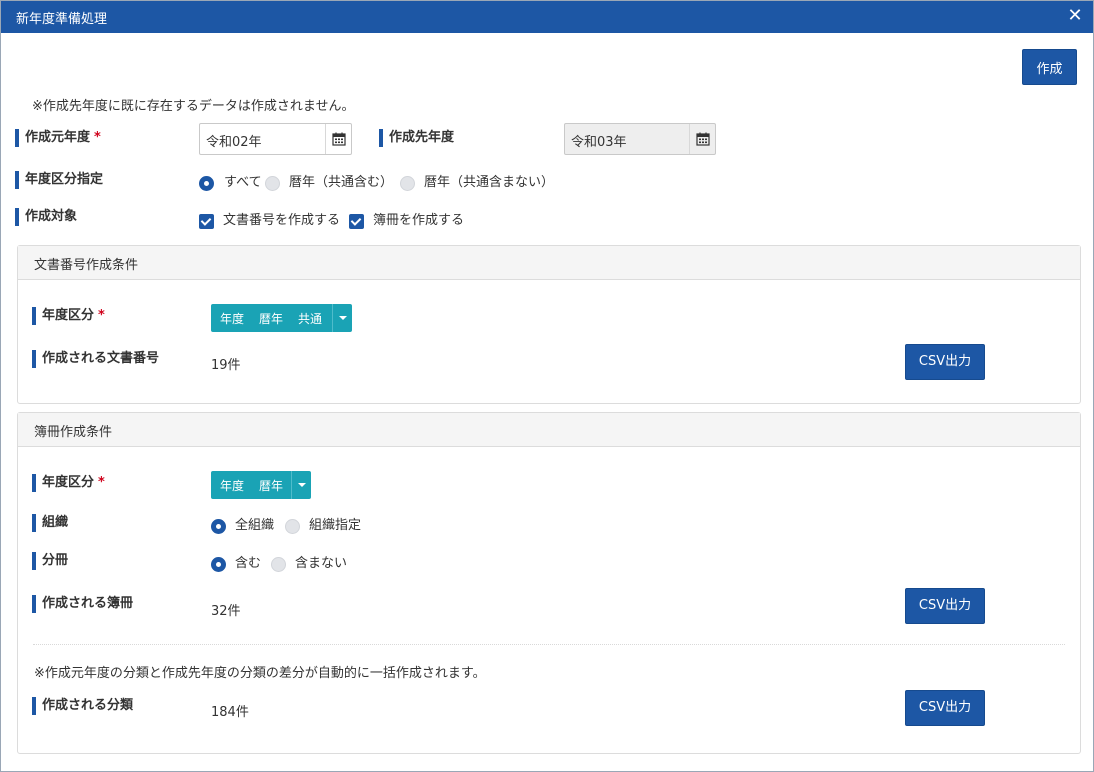  Describe the element at coordinates (254, 485) in the screenshot. I see `book-year-type-selected: 年度 暦年` at that location.